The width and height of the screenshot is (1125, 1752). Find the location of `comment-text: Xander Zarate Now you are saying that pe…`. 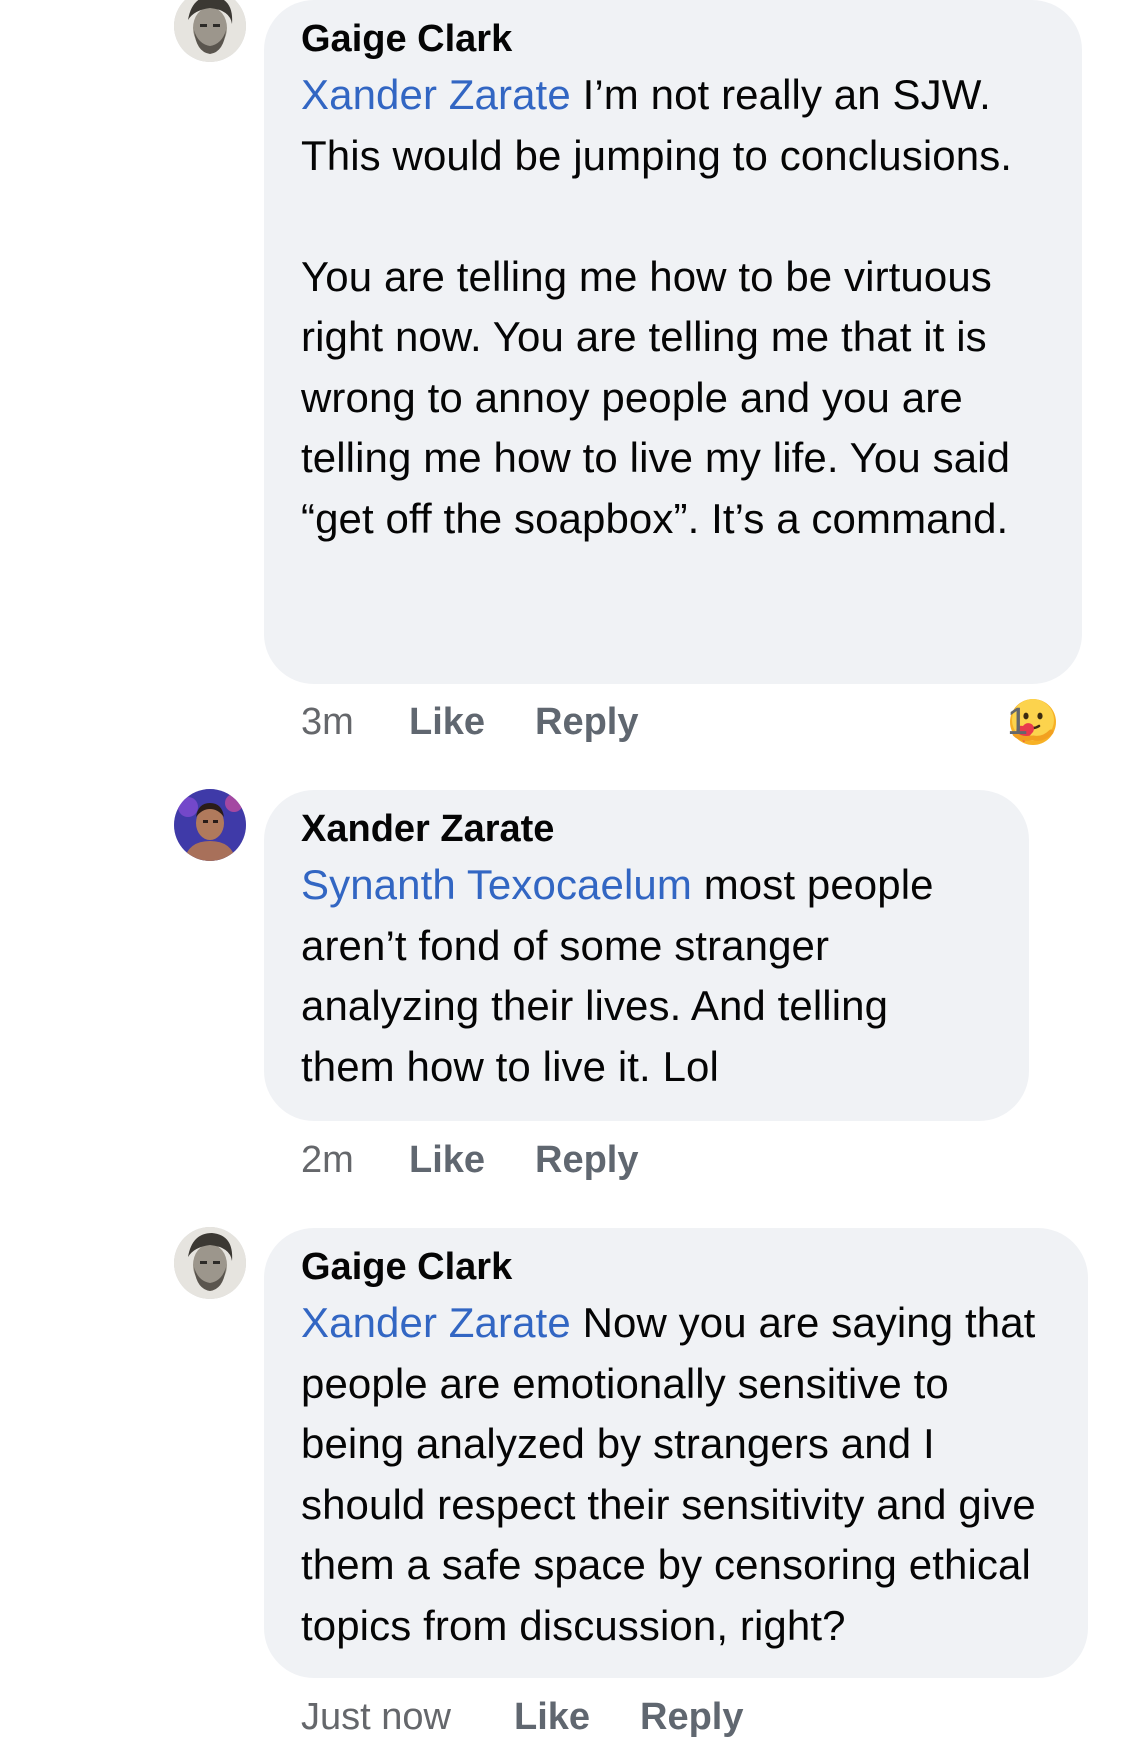

comment-text: Xander Zarate Now you are saying that pe… is located at coordinates (675, 1474).